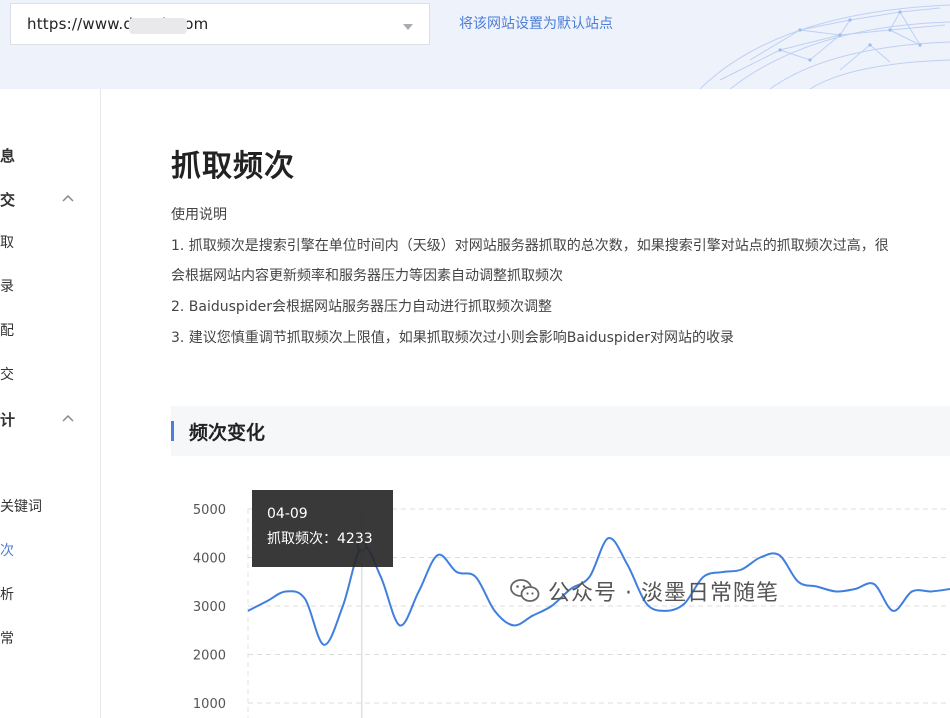 This screenshot has height=718, width=950. What do you see at coordinates (361, 307) in the screenshot?
I see `usage-line: 2. Baiduspider会根据网站服务器压力自动进行抓取频次调整` at bounding box center [361, 307].